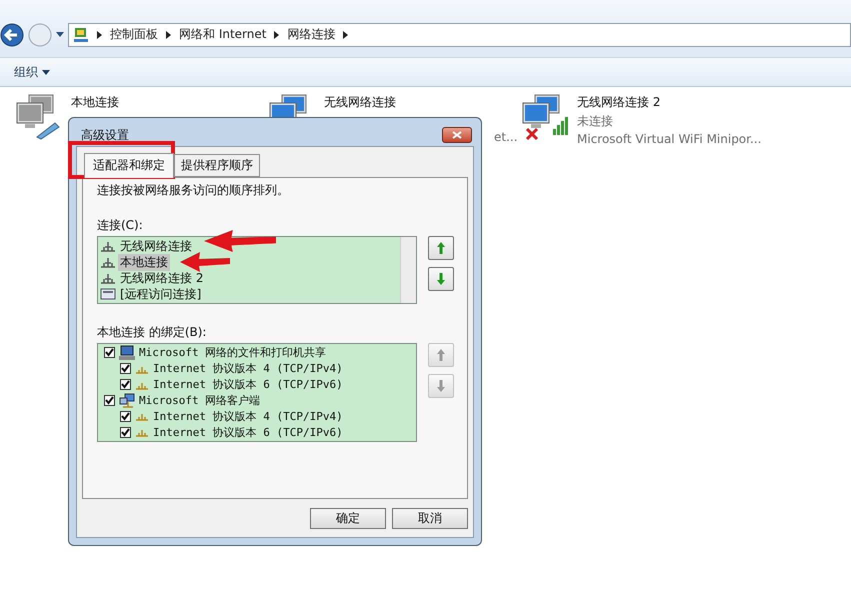 This screenshot has height=607, width=851. Describe the element at coordinates (81, 34) in the screenshot. I see `control-panel-icon` at that location.